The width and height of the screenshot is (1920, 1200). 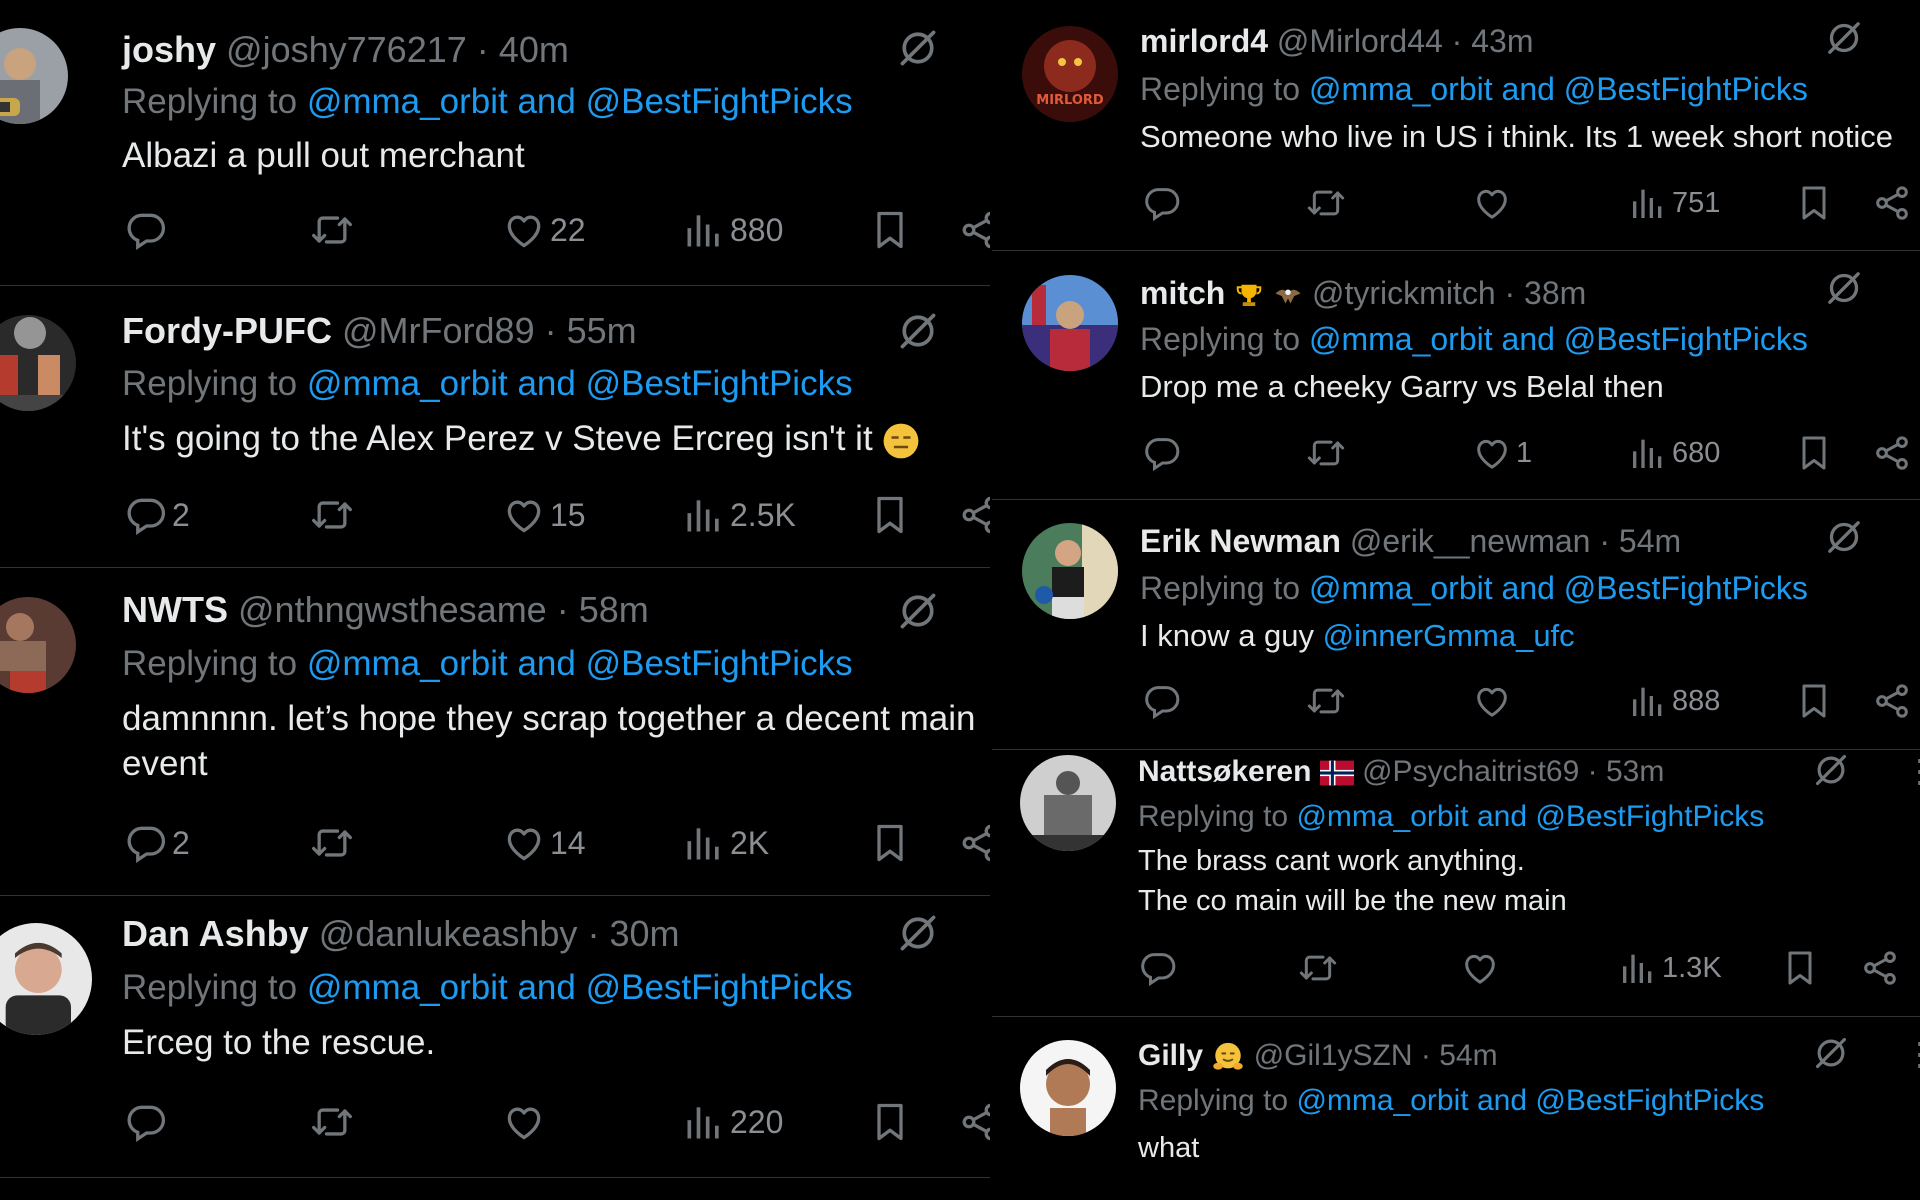 What do you see at coordinates (739, 515) in the screenshot?
I see `views-button: 2.5K` at bounding box center [739, 515].